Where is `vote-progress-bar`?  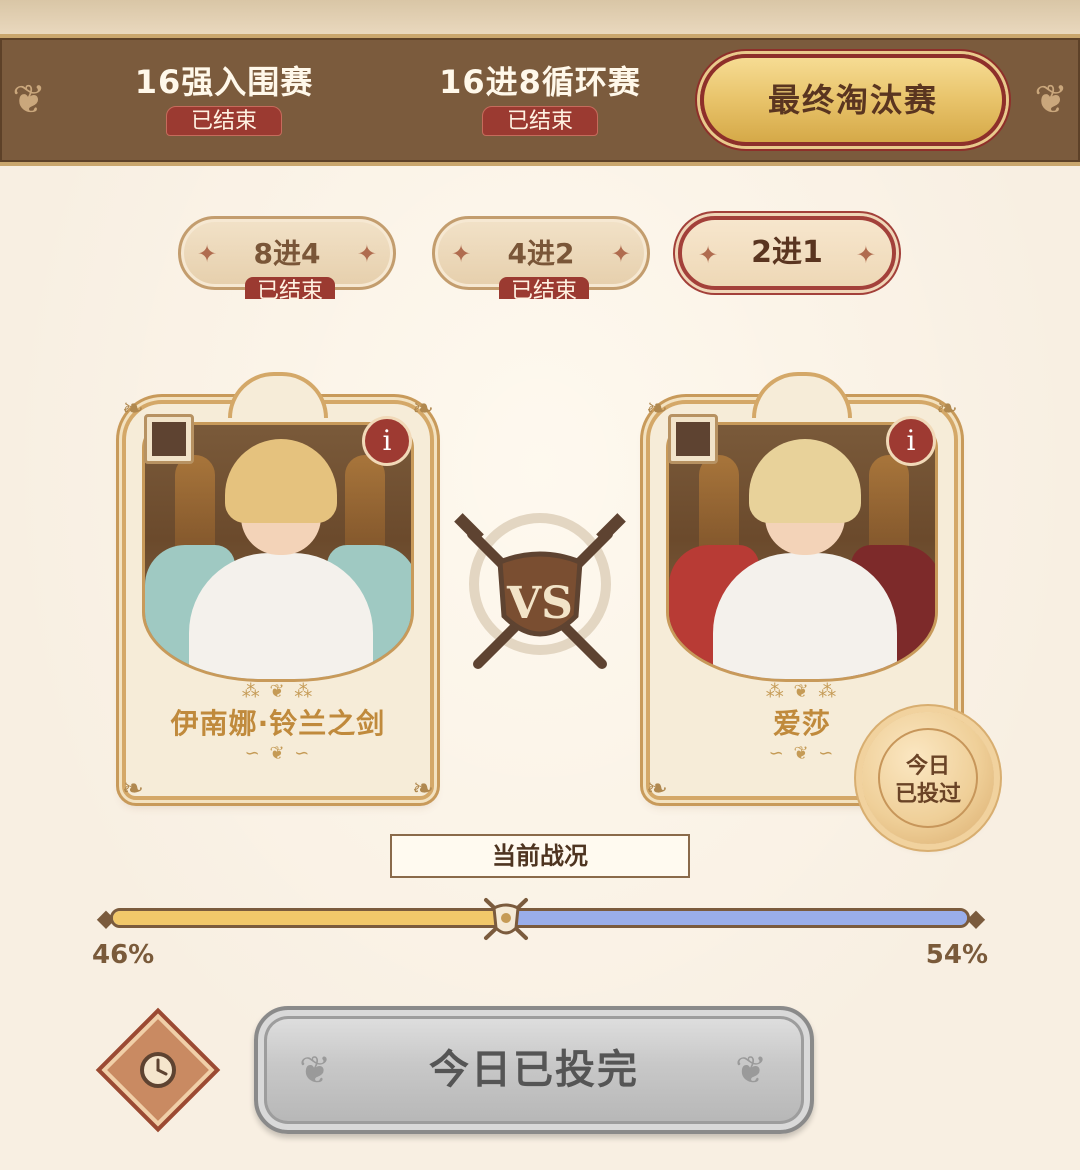
vote-progress-bar is located at coordinates (540, 918).